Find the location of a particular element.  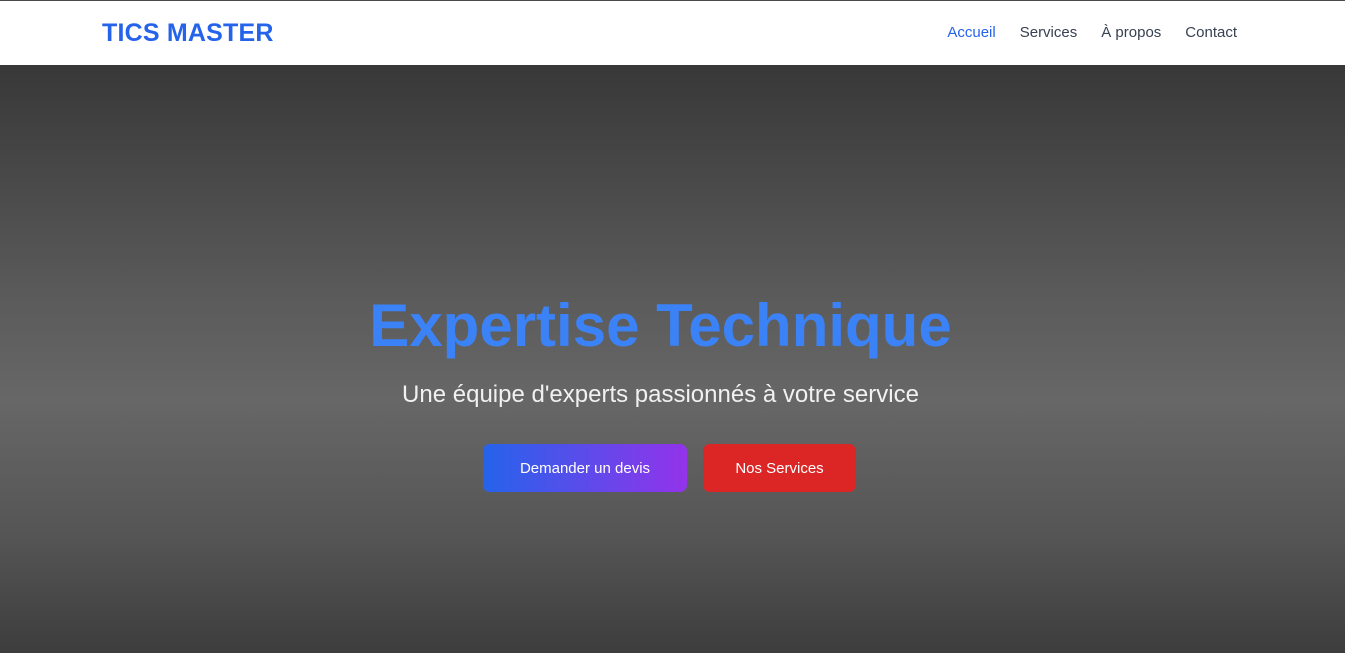

nav-link-services: Services is located at coordinates (1049, 32).